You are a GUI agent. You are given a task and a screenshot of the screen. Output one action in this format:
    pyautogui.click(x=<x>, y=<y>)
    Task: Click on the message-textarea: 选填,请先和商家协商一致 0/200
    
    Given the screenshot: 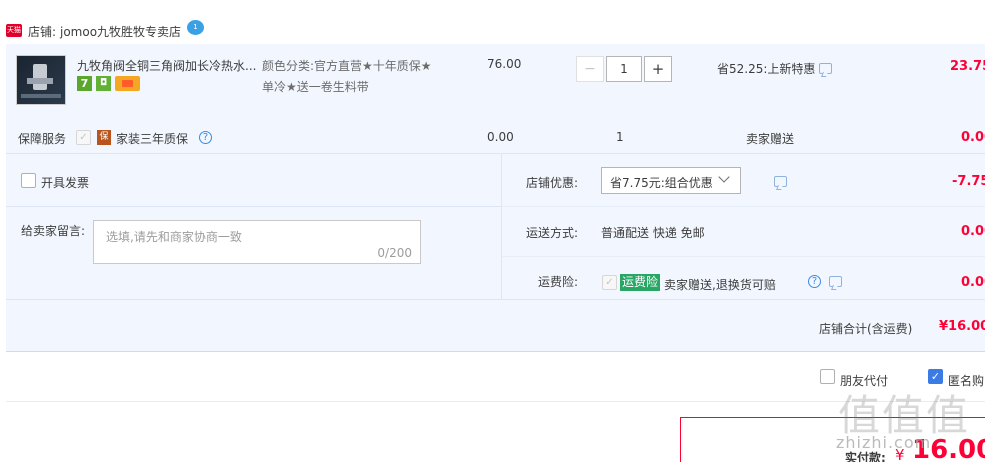 What is the action you would take?
    pyautogui.click(x=257, y=242)
    